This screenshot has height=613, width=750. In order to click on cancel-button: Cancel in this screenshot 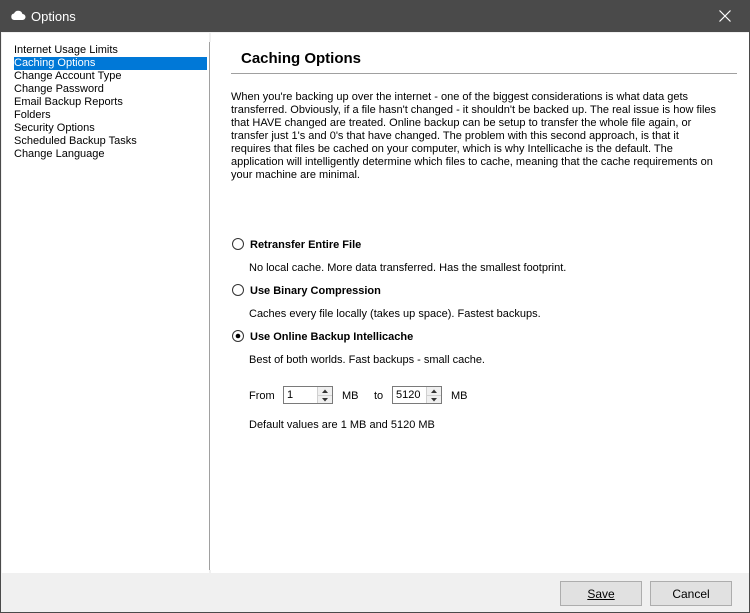, I will do `click(691, 593)`.